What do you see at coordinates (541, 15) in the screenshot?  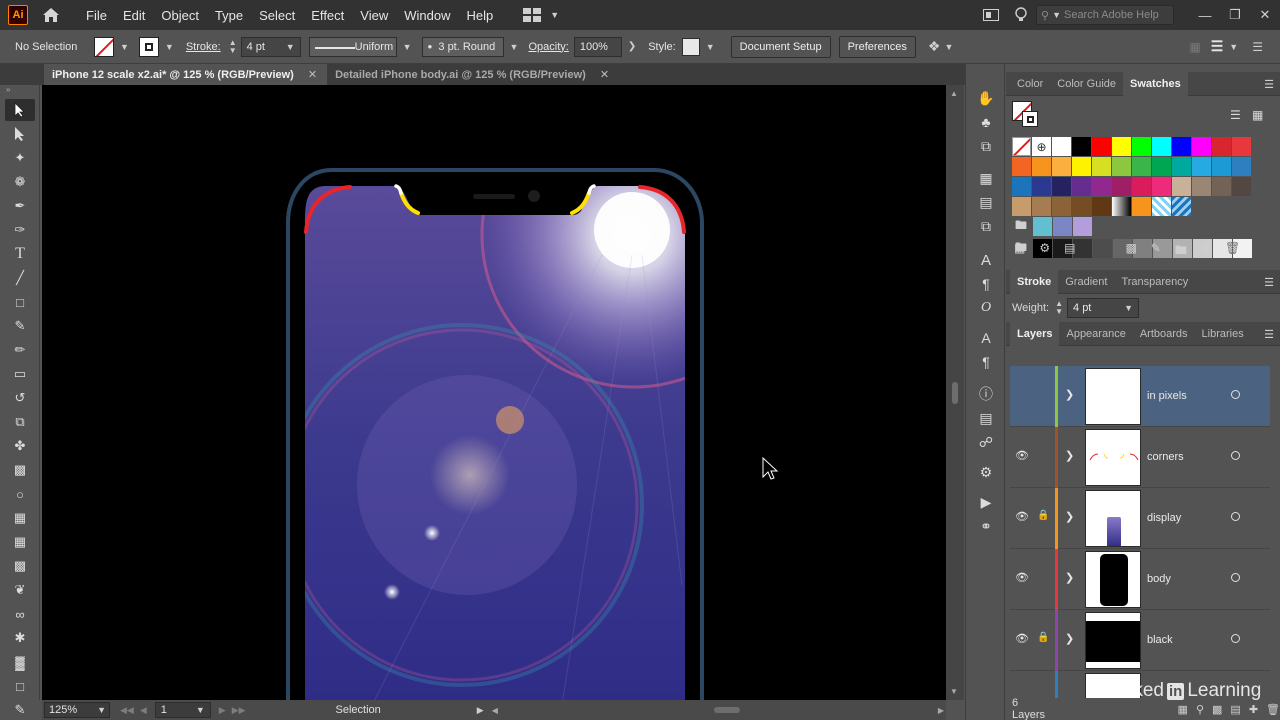 I see `workspace-switcher: ▼` at bounding box center [541, 15].